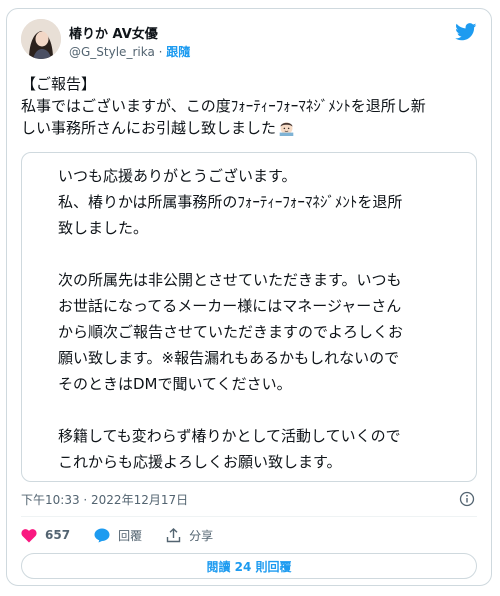 This screenshot has width=500, height=596. Describe the element at coordinates (102, 535) in the screenshot. I see `reply-bubble-icon` at that location.